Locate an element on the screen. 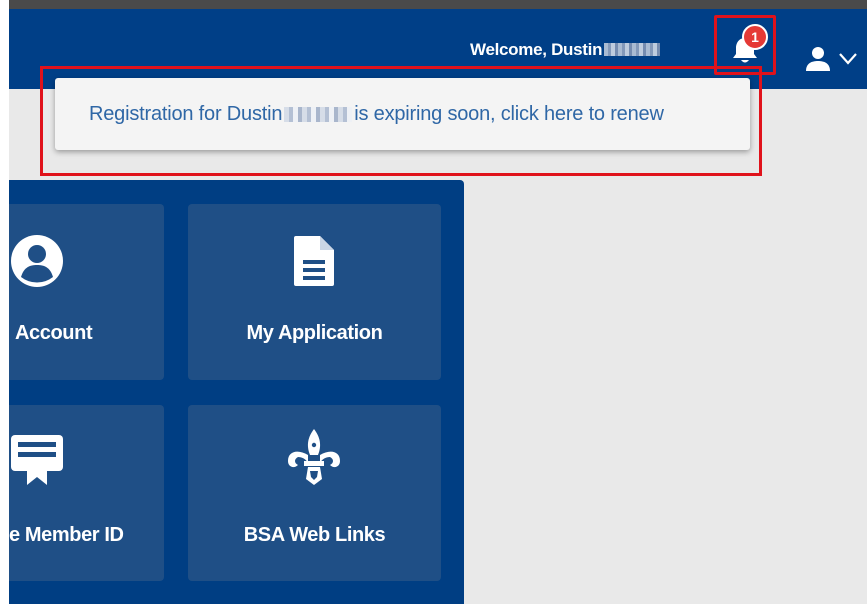  welcome-message: Welcome, Dustin is located at coordinates (565, 50).